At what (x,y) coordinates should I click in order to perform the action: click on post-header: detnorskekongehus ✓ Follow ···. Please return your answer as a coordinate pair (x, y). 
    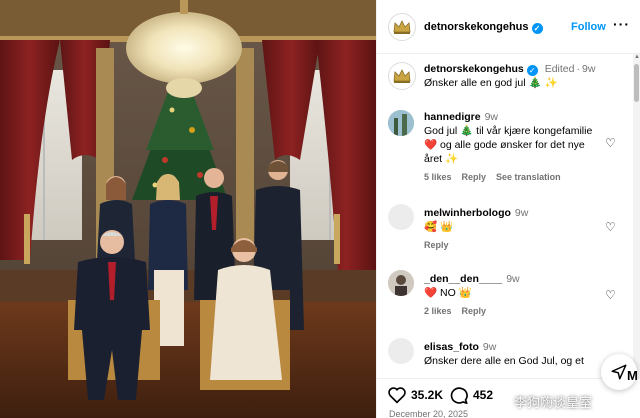
    Looking at the image, I should click on (508, 27).